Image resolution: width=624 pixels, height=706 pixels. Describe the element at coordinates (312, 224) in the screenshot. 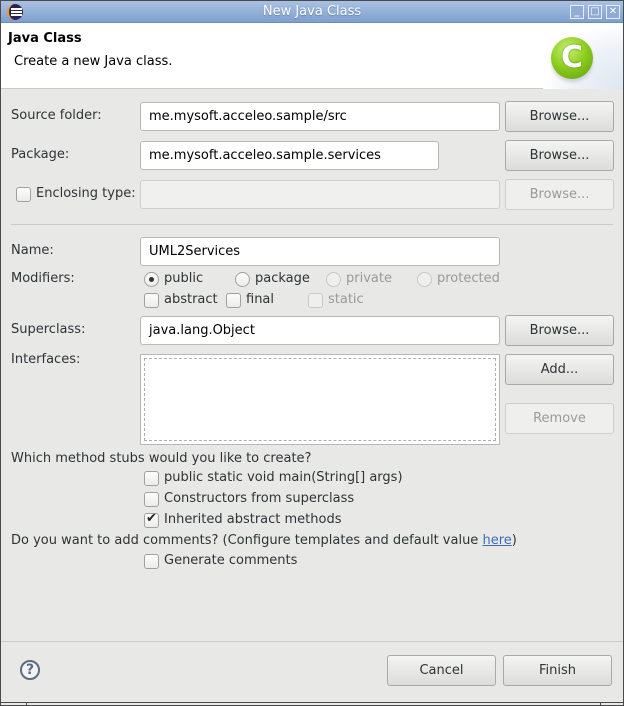

I see `form-separator` at that location.